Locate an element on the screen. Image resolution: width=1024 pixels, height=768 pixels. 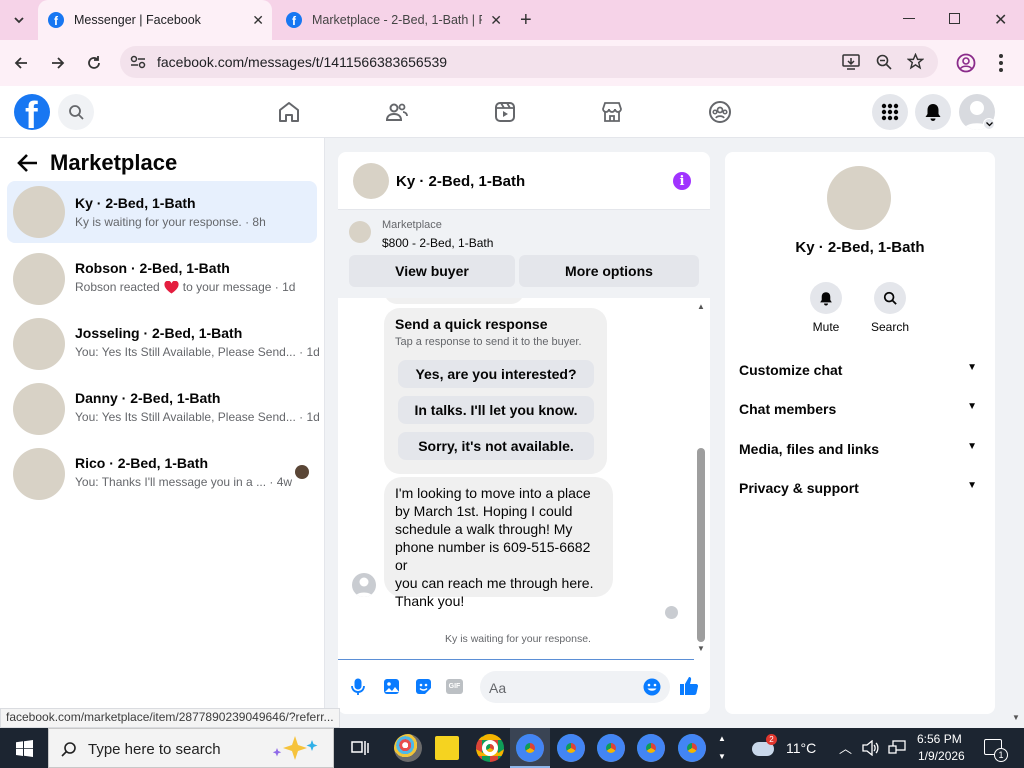
customize-chat-section: Customize chat ▼ is located at coordinates (859, 370).